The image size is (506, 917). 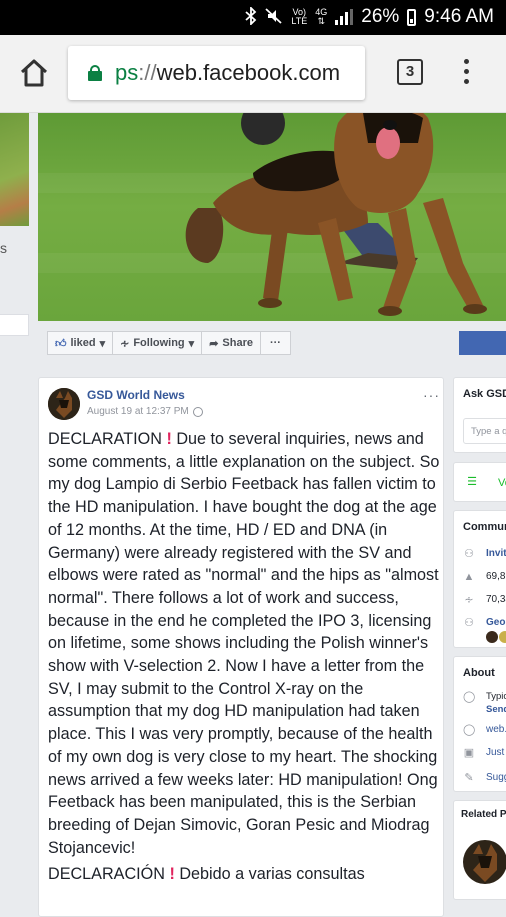 What do you see at coordinates (469, 577) in the screenshot?
I see `thumbs-up-icon: ▲` at bounding box center [469, 577].